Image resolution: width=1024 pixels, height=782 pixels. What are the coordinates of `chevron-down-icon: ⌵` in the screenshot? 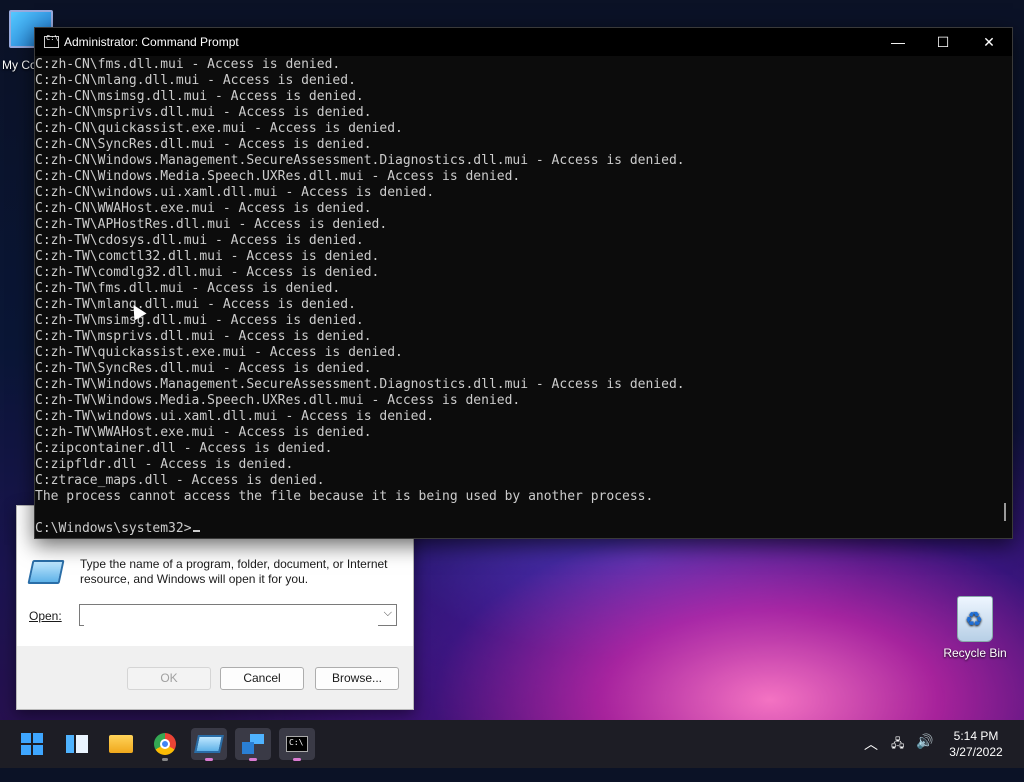 It's located at (388, 613).